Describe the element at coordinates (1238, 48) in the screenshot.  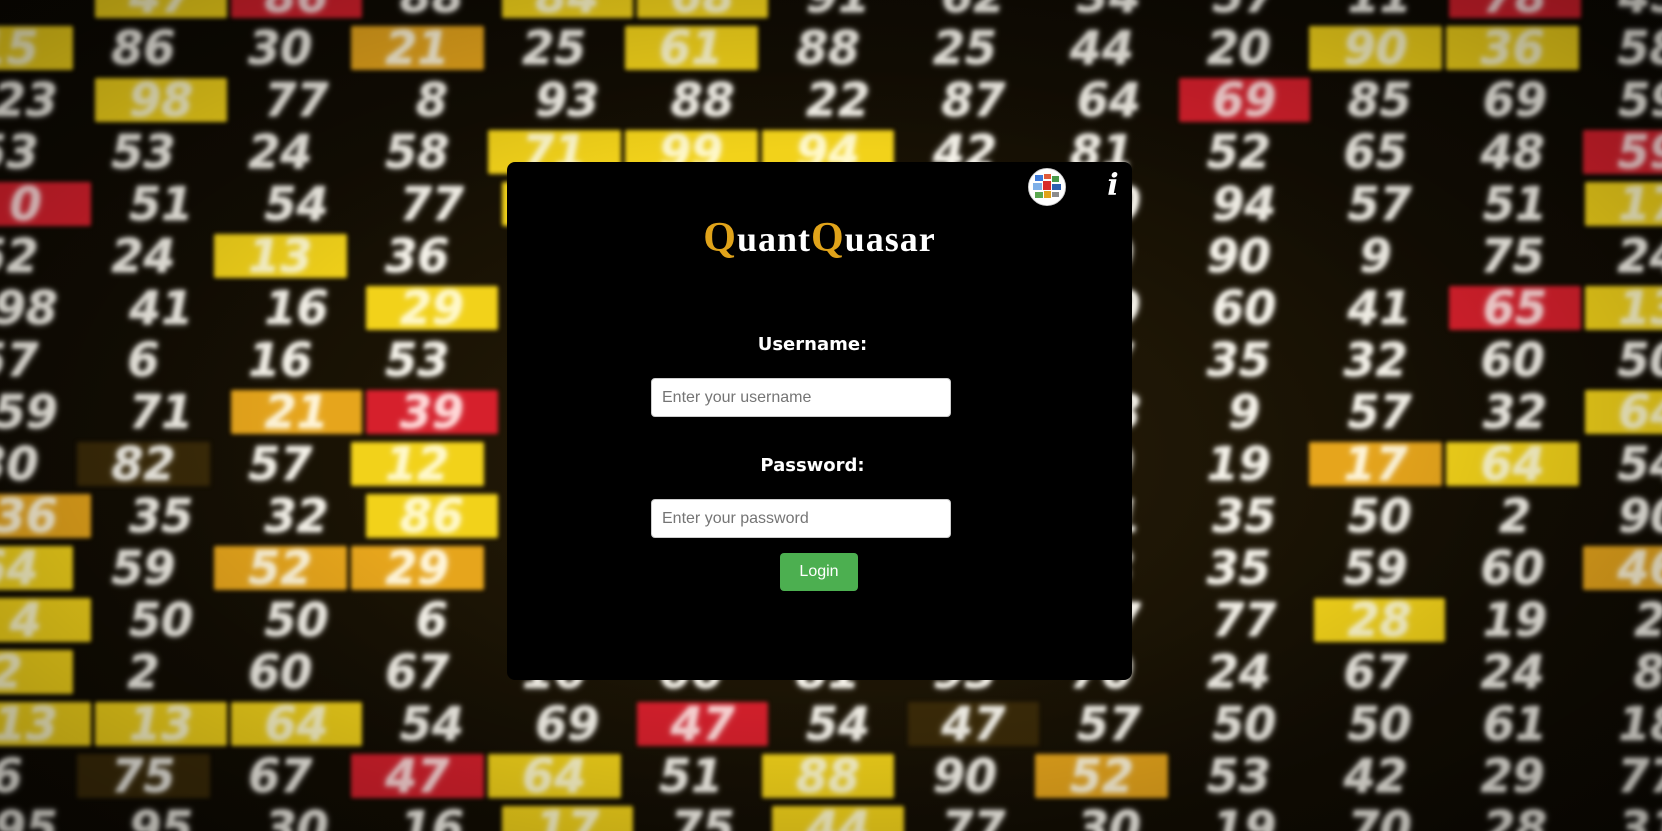
I see `ticker-cell: 20` at that location.